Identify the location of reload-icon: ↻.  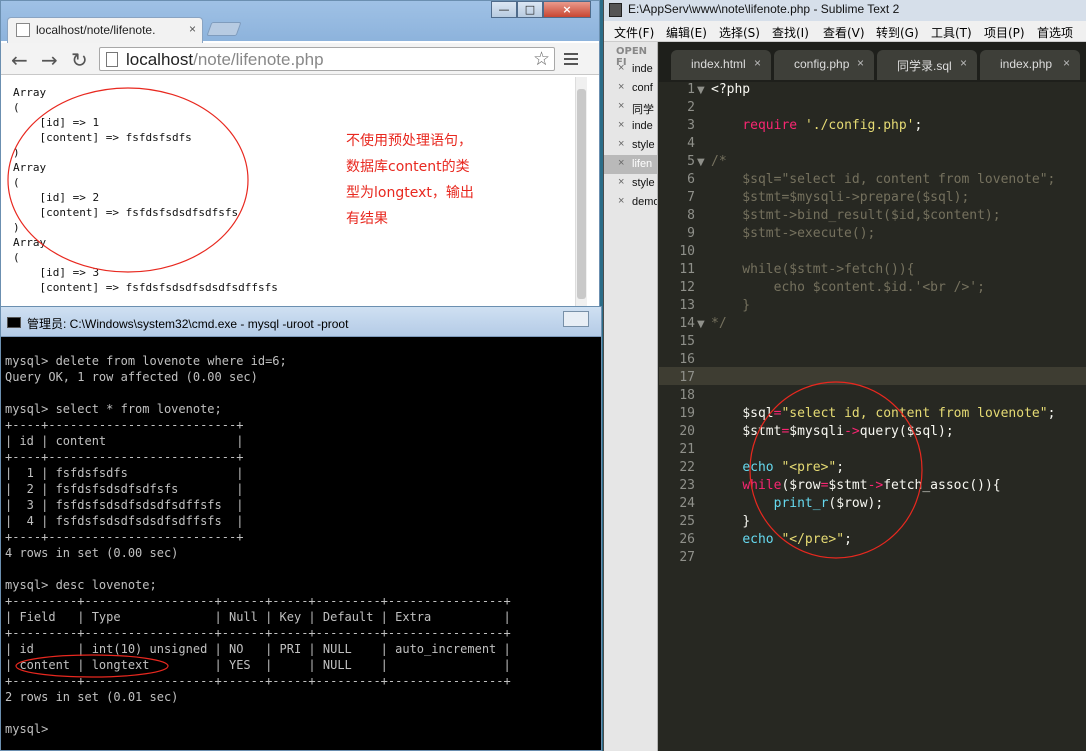
(79, 60).